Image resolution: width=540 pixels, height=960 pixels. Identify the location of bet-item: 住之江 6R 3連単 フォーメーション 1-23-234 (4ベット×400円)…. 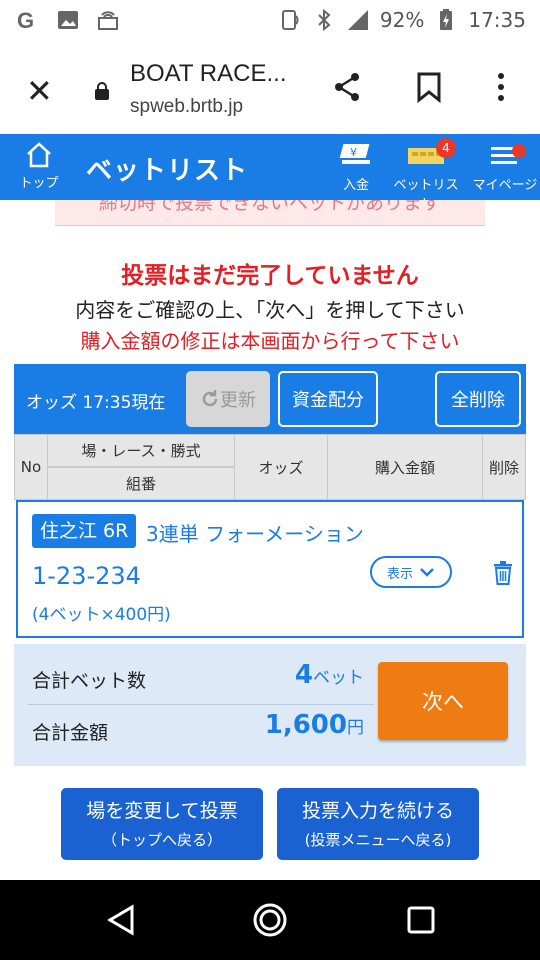
(270, 569).